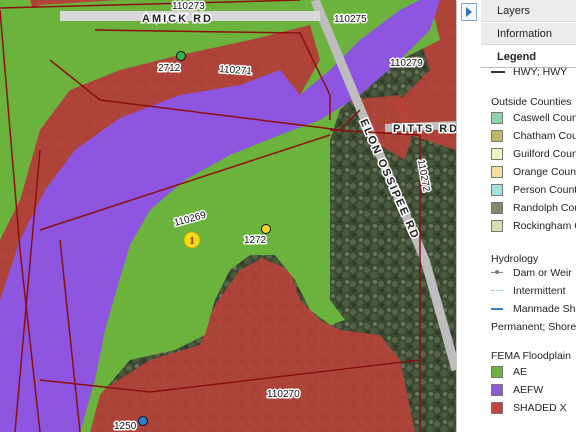  Describe the element at coordinates (544, 118) in the screenshot. I see `legend-item-label: Caswell County` at that location.